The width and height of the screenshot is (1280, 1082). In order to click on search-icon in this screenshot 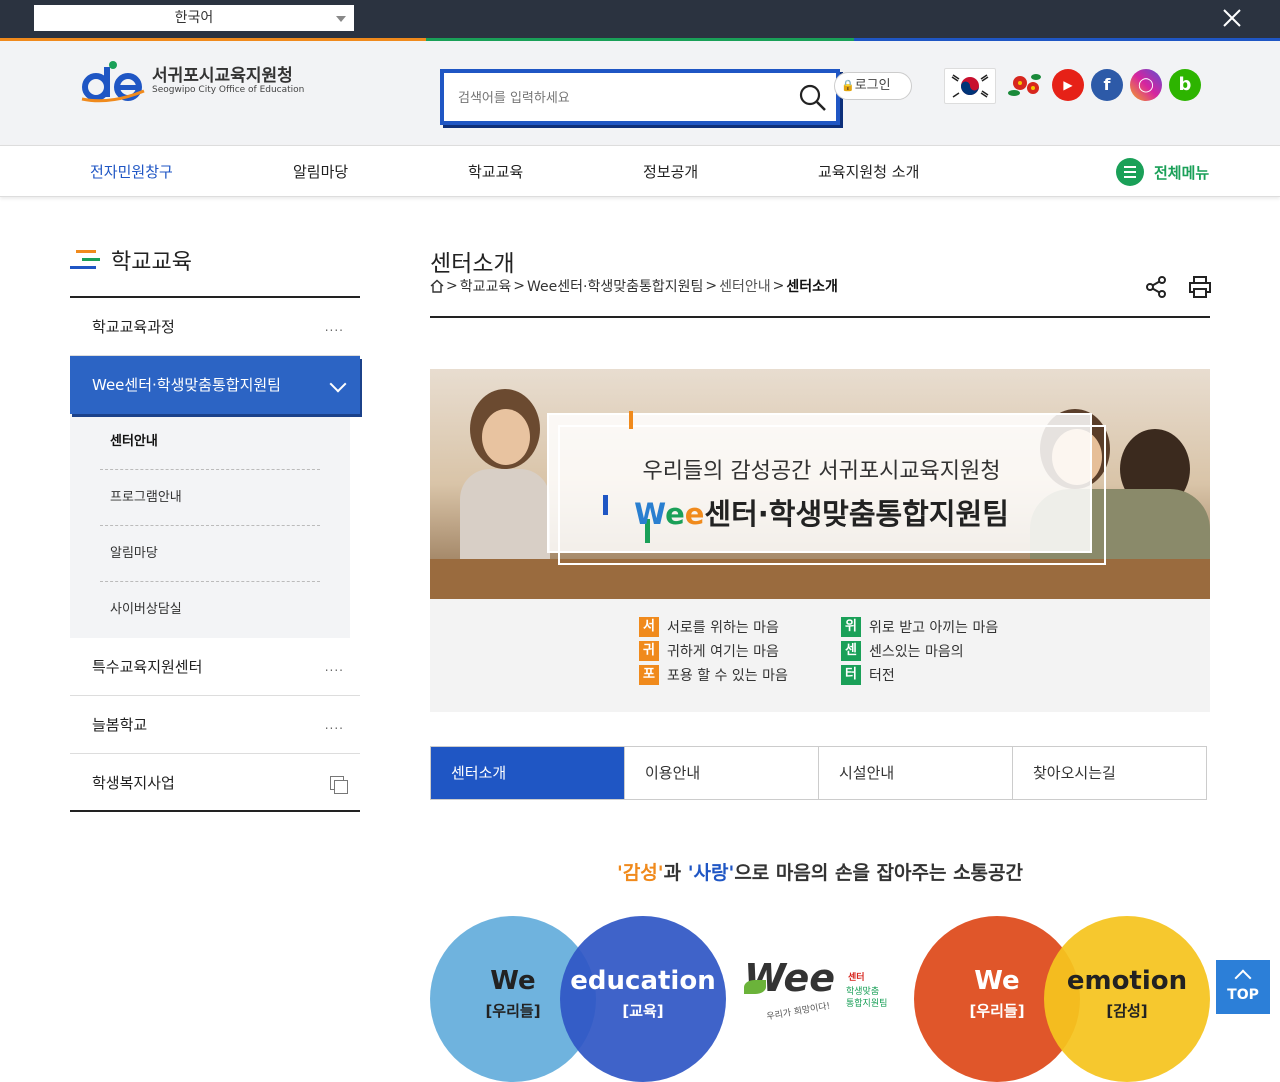, I will do `click(813, 98)`.